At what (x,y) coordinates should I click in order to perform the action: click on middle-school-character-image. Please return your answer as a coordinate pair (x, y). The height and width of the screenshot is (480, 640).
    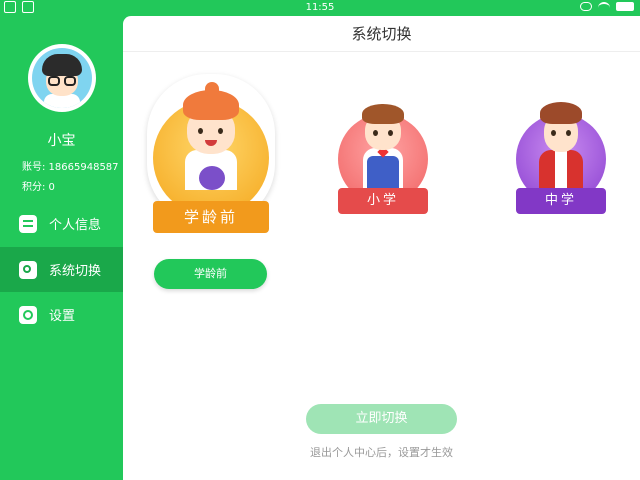
    Looking at the image, I should click on (561, 142).